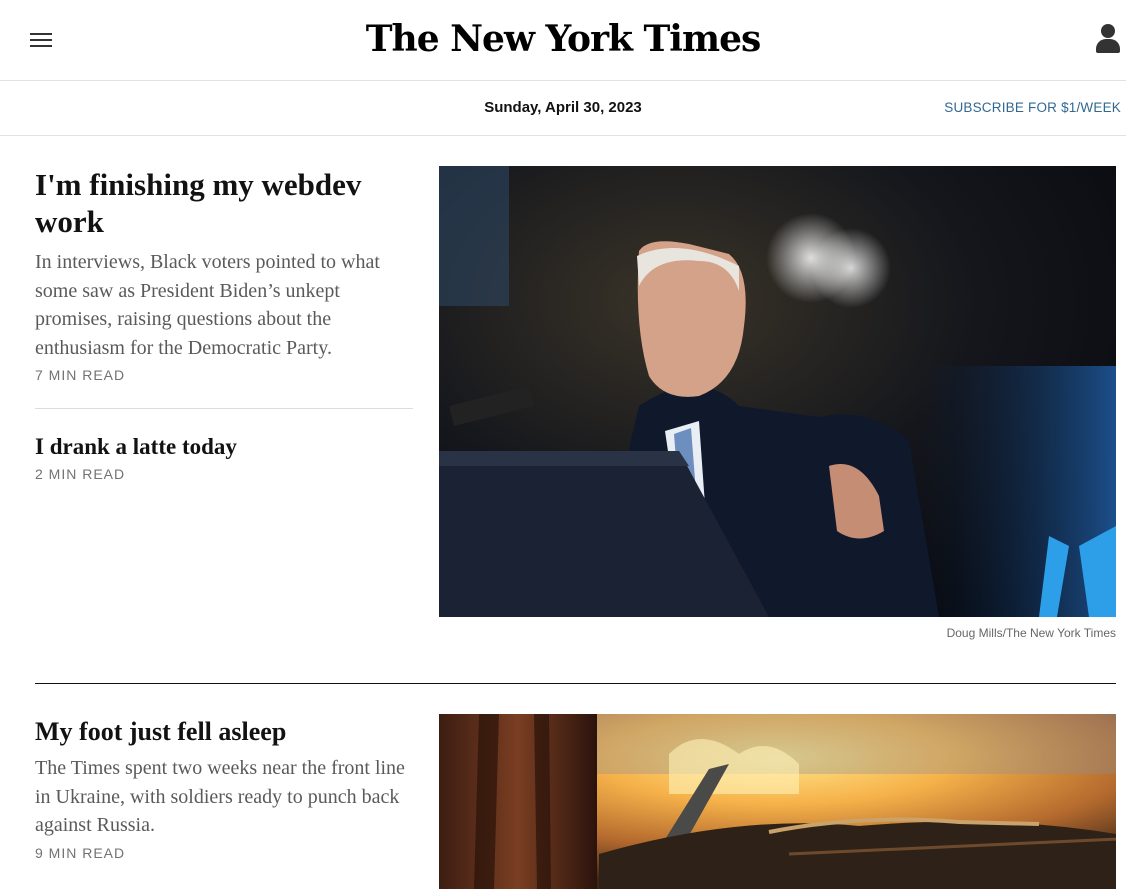  I want to click on story-divider, so click(224, 408).